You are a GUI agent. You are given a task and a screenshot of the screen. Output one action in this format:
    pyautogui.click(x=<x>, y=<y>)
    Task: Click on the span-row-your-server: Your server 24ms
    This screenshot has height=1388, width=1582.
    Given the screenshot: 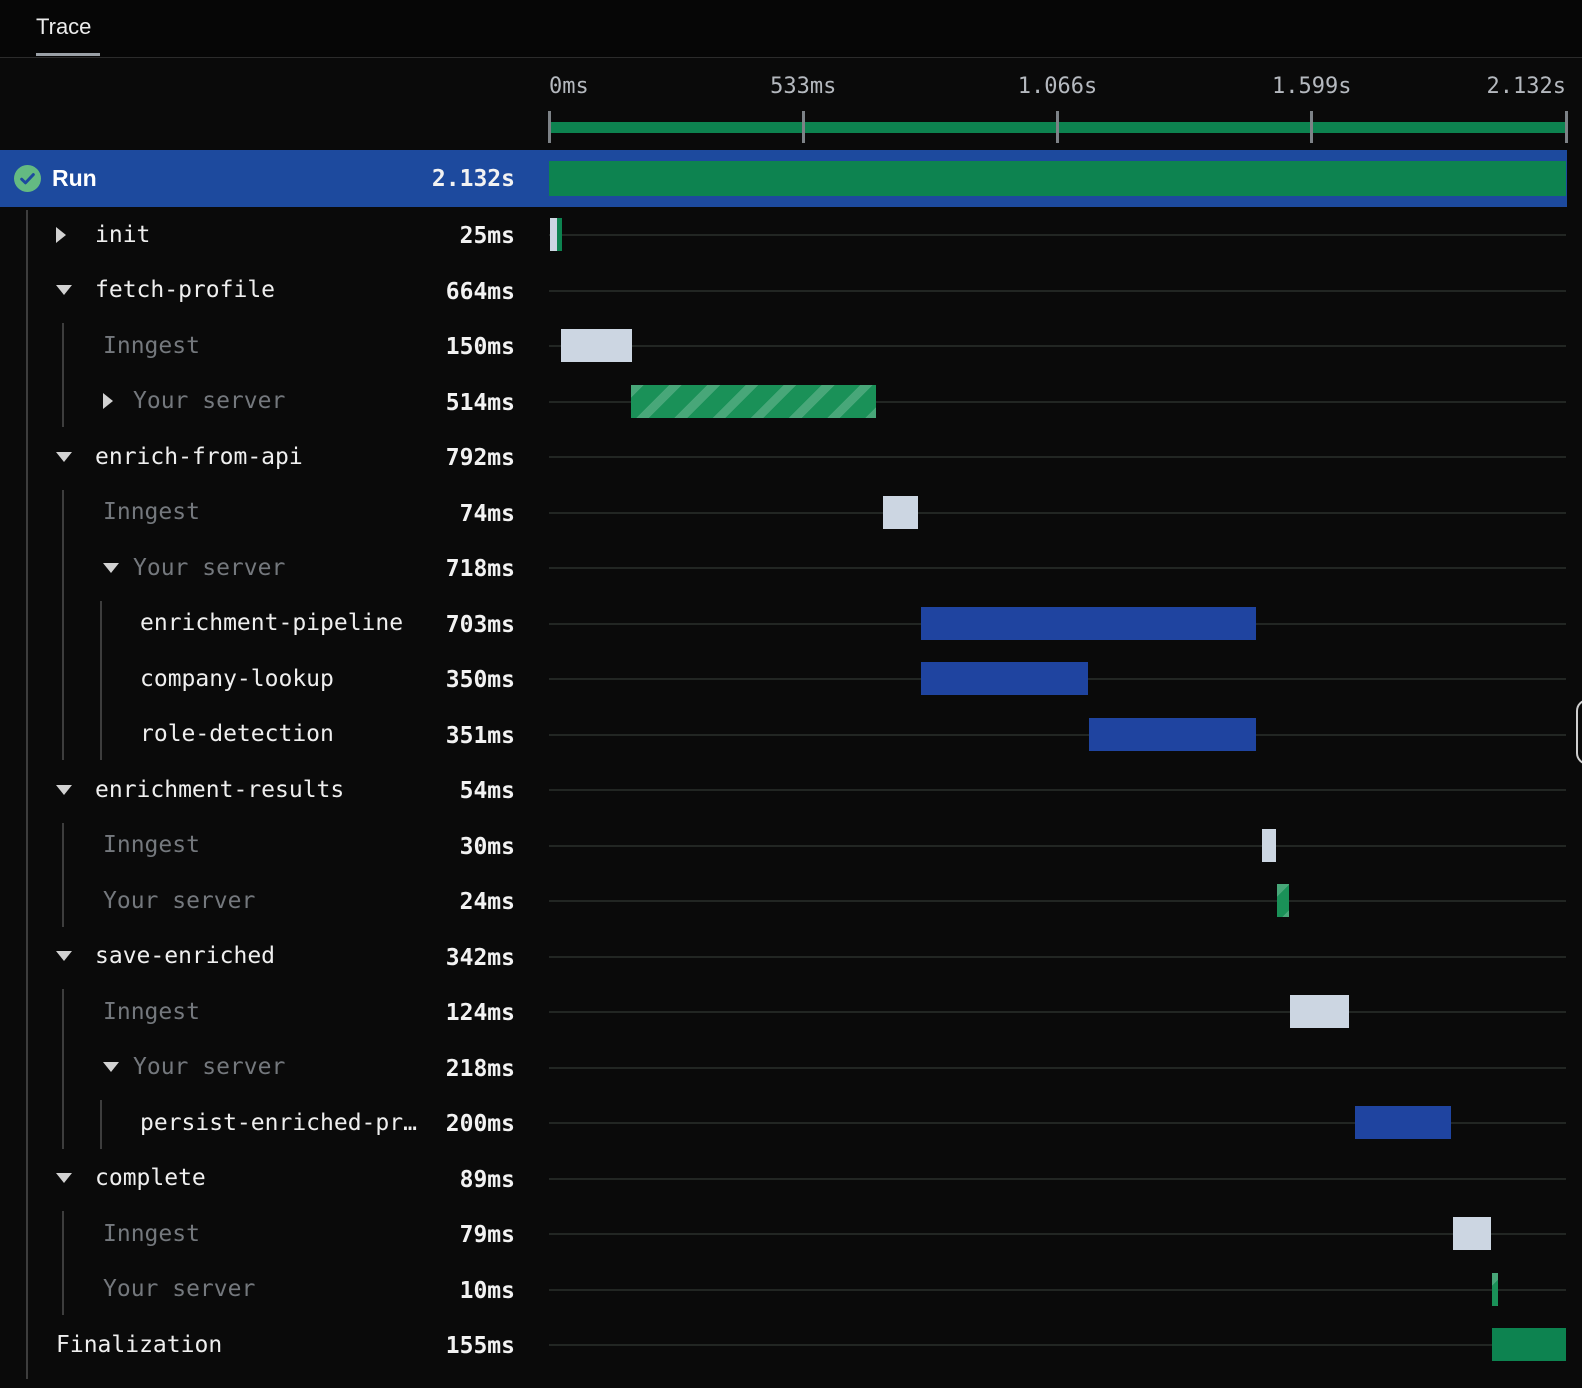 What is the action you would take?
    pyautogui.click(x=791, y=901)
    